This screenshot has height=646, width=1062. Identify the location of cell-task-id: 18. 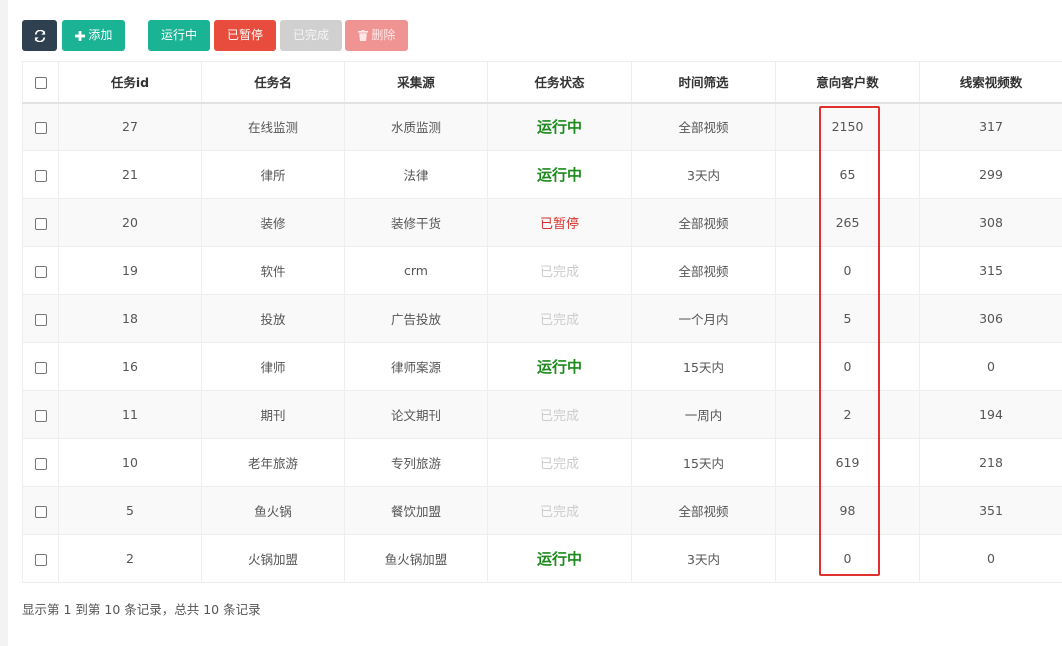
(130, 318).